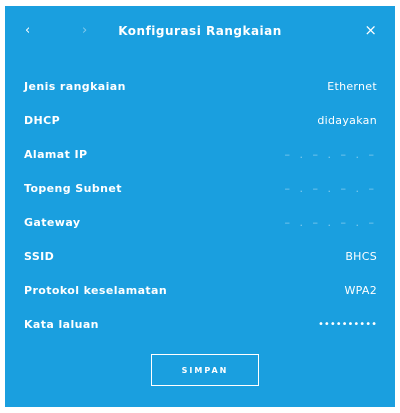  I want to click on setting-row-security-protocol: Protokol keselamatan WPA2, so click(200, 294).